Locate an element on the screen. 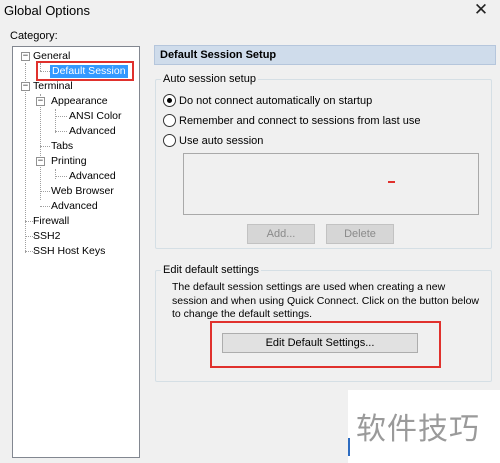 This screenshot has height=463, width=500. tree-item-terminal: Terminal is located at coordinates (53, 86).